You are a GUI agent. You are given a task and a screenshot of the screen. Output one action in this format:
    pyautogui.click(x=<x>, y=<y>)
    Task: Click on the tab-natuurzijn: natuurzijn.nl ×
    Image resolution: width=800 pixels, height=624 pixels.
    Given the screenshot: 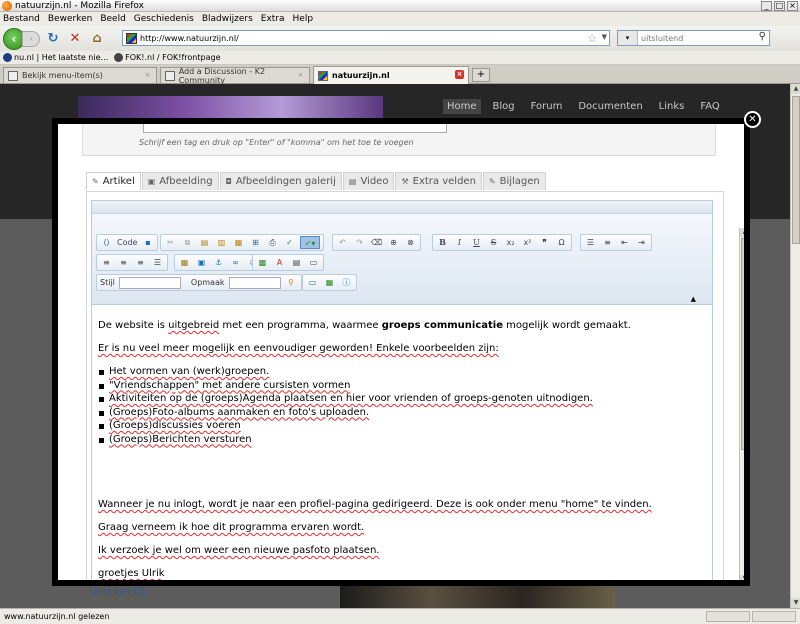 What is the action you would take?
    pyautogui.click(x=391, y=75)
    